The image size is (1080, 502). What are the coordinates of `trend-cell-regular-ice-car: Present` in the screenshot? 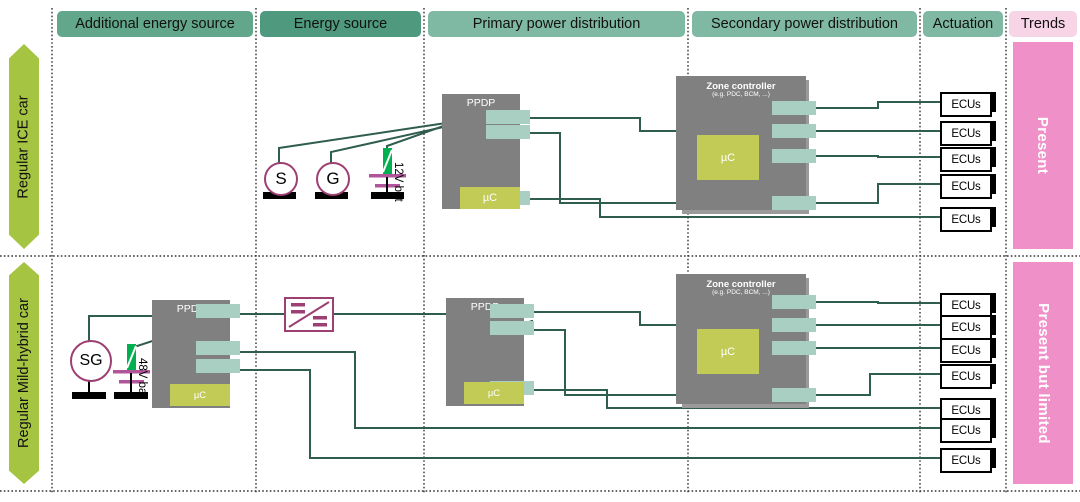 It's located at (1043, 145).